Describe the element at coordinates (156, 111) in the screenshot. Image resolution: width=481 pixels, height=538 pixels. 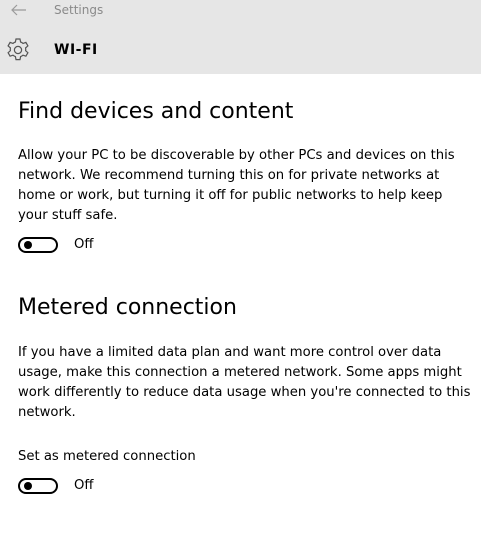
I see `find-devices-heading: Find devices and content` at that location.